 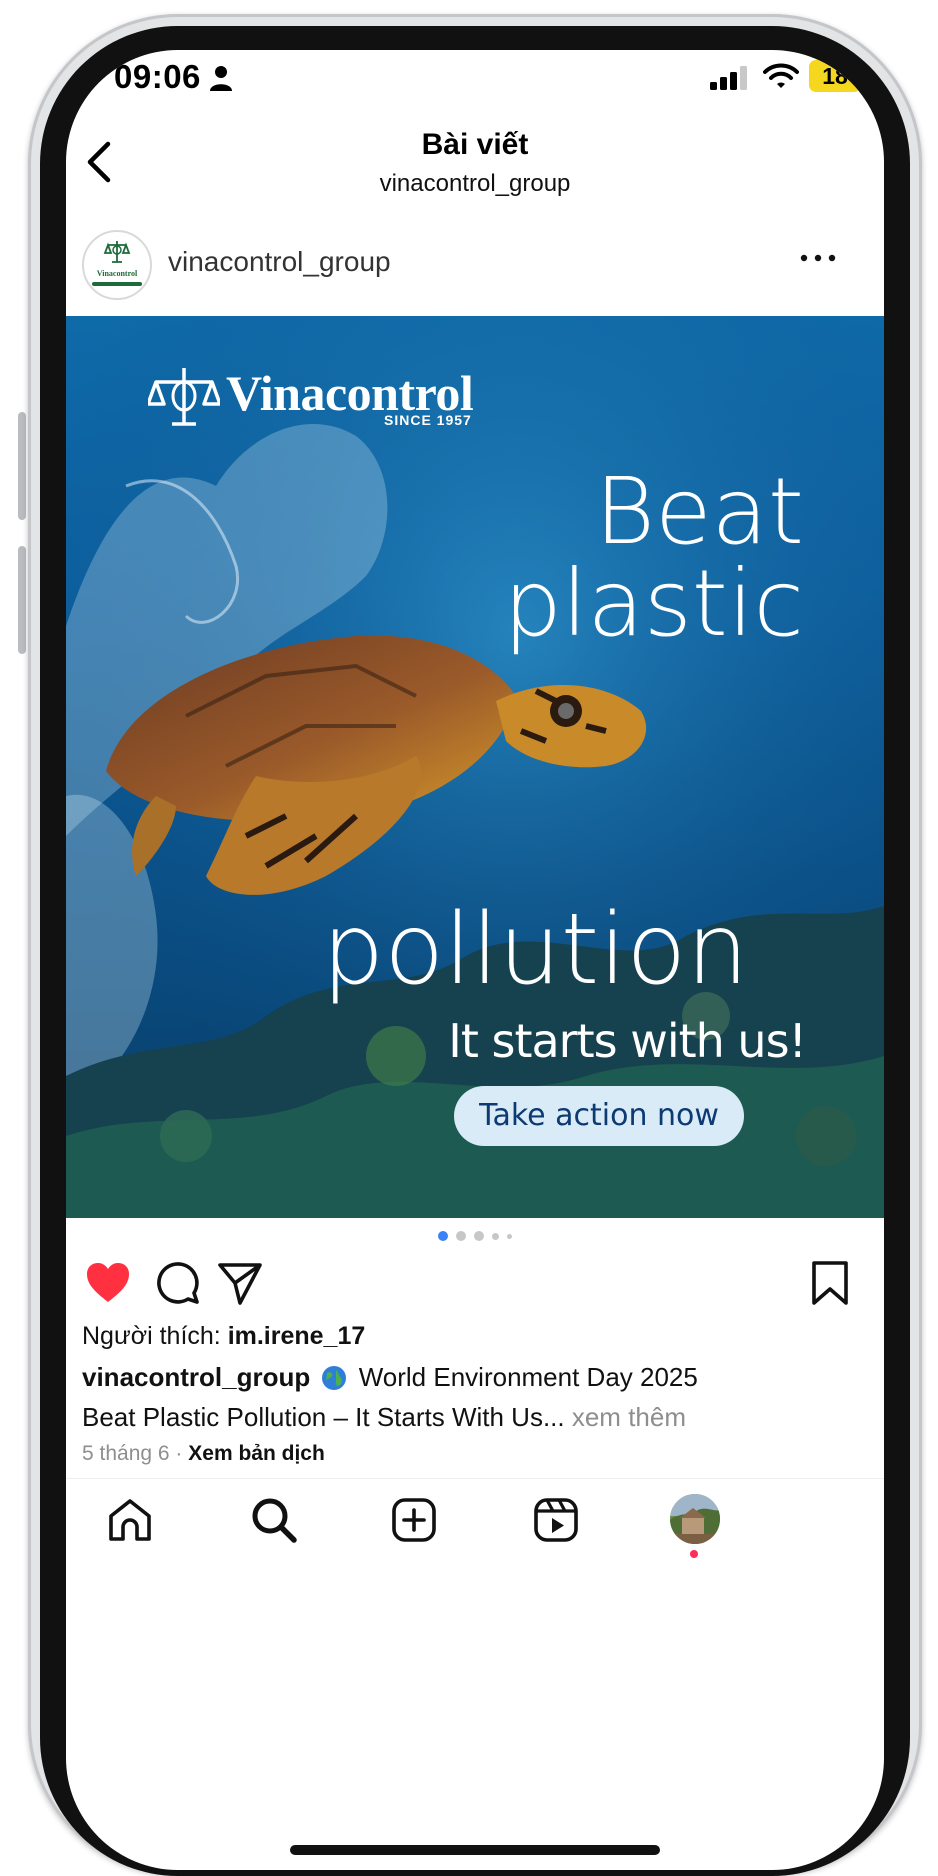 I want to click on comment-icon, so click(x=178, y=1283).